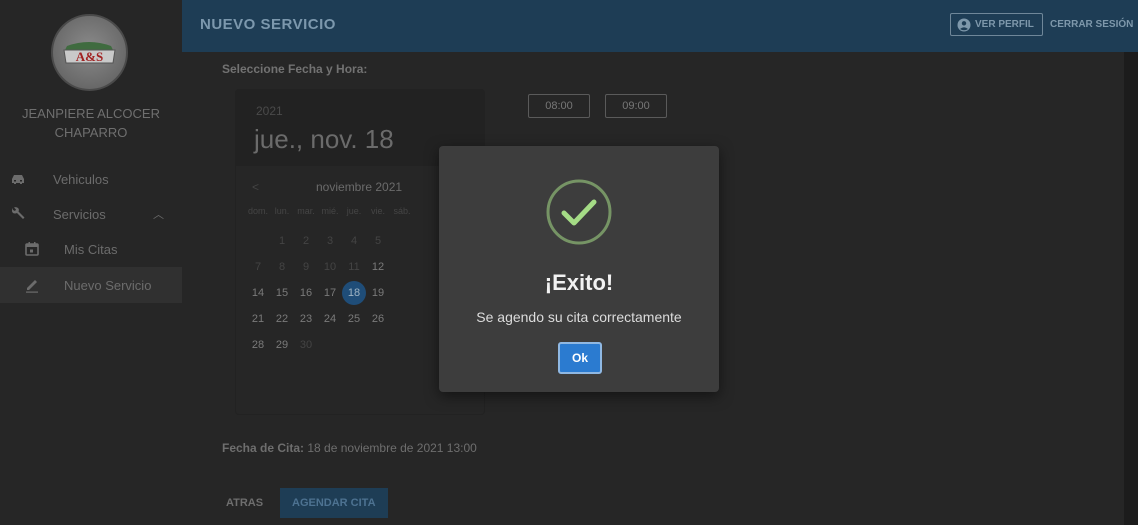  Describe the element at coordinates (158, 215) in the screenshot. I see `chevron-up-icon: ︿` at that location.